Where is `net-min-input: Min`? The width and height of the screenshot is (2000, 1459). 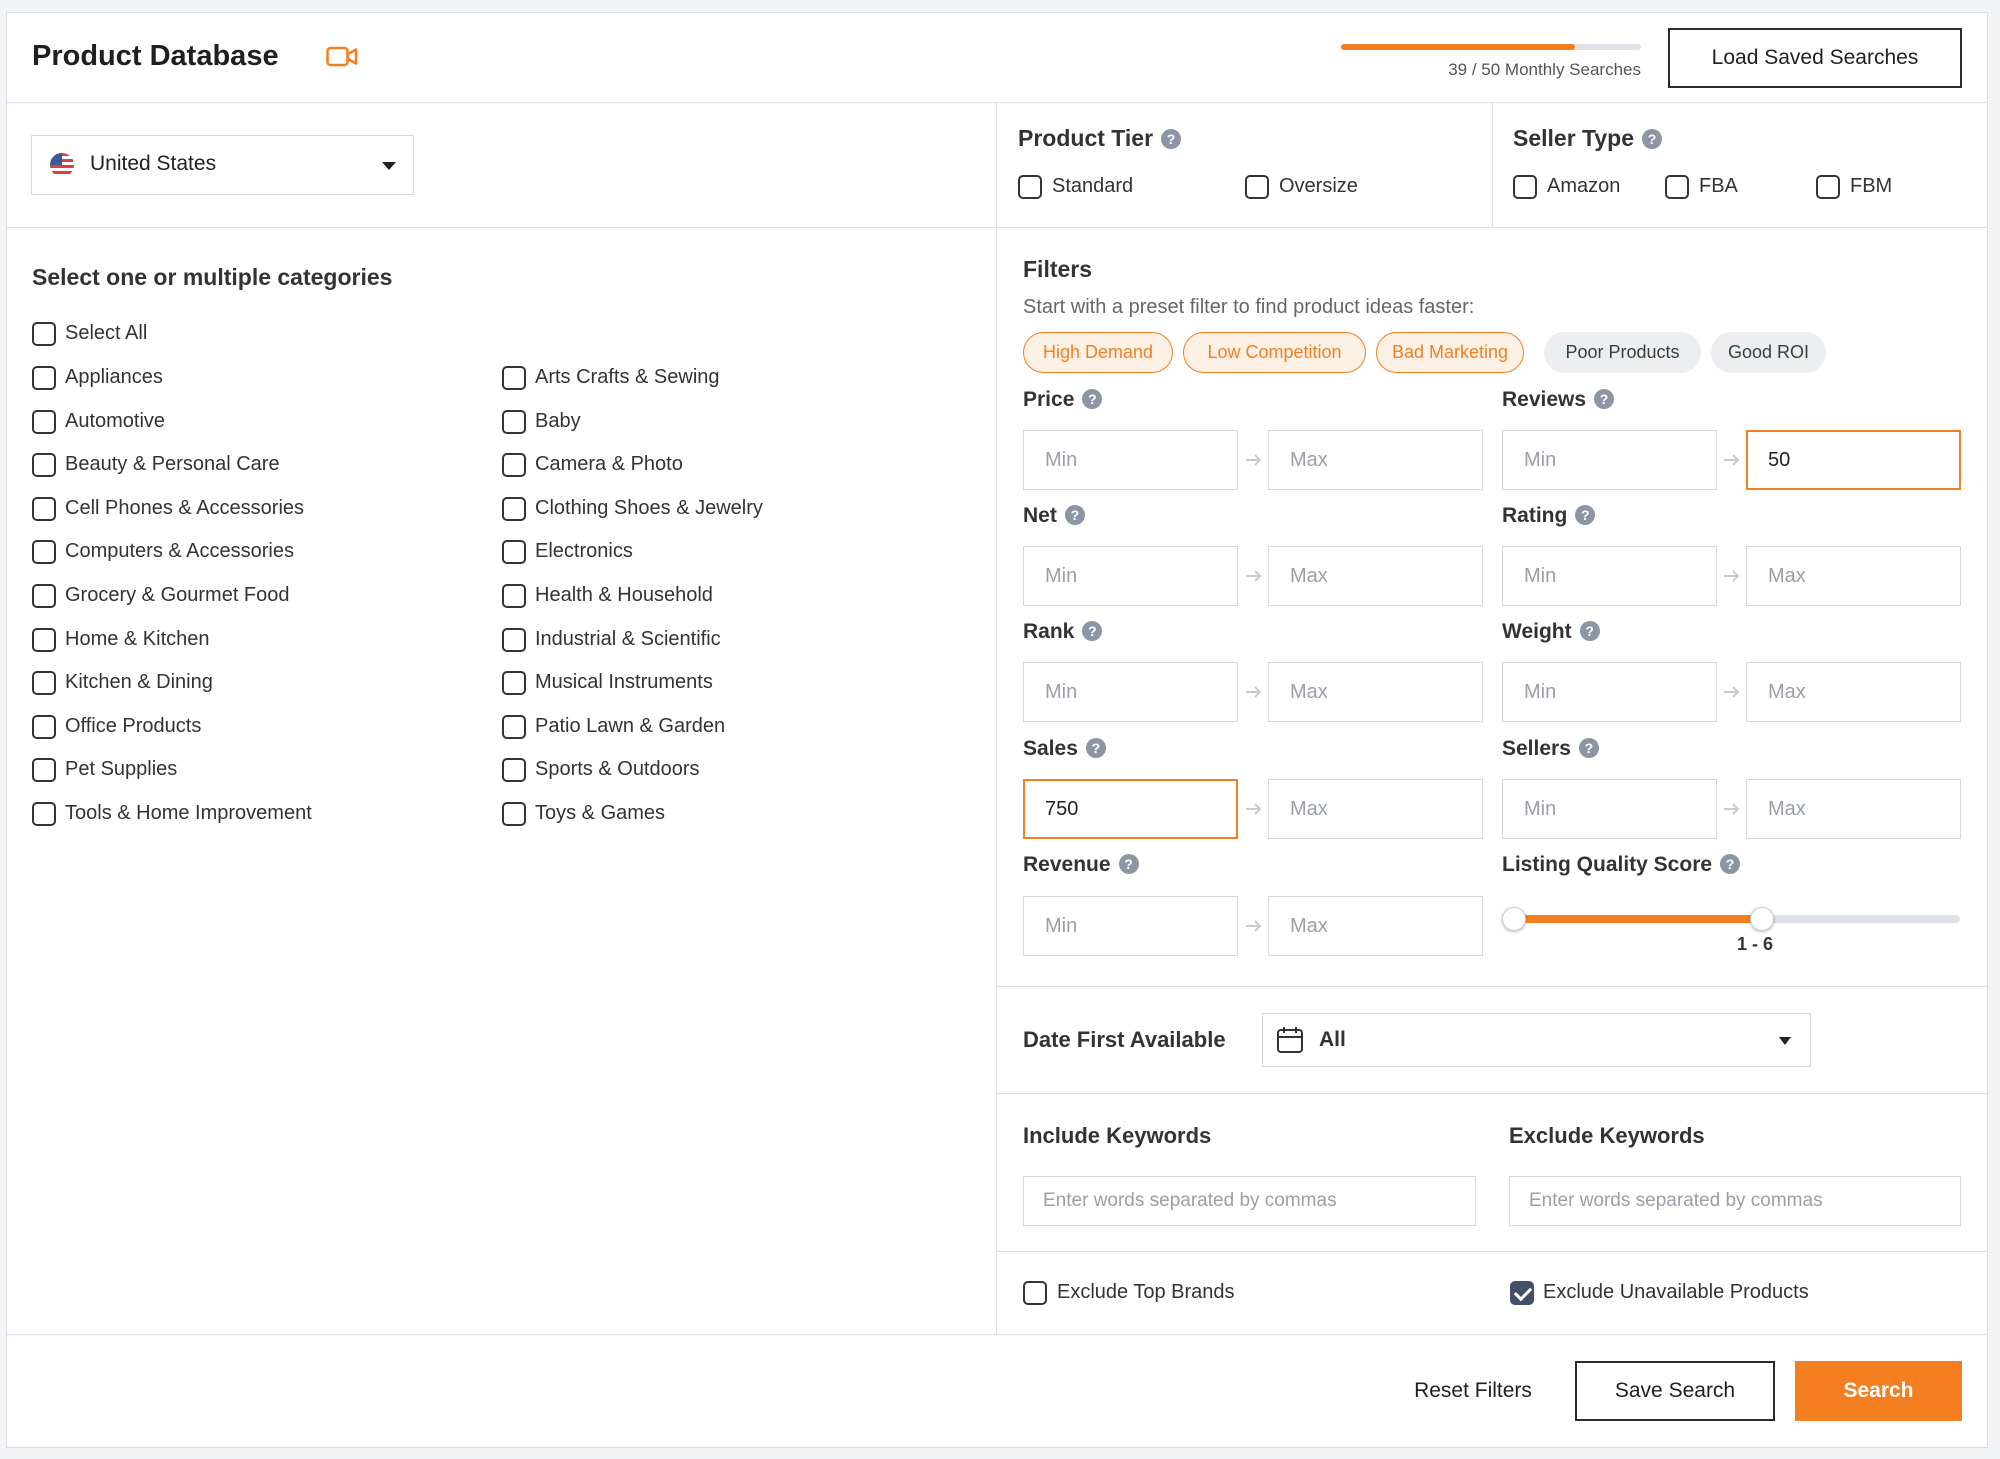 net-min-input: Min is located at coordinates (1130, 576).